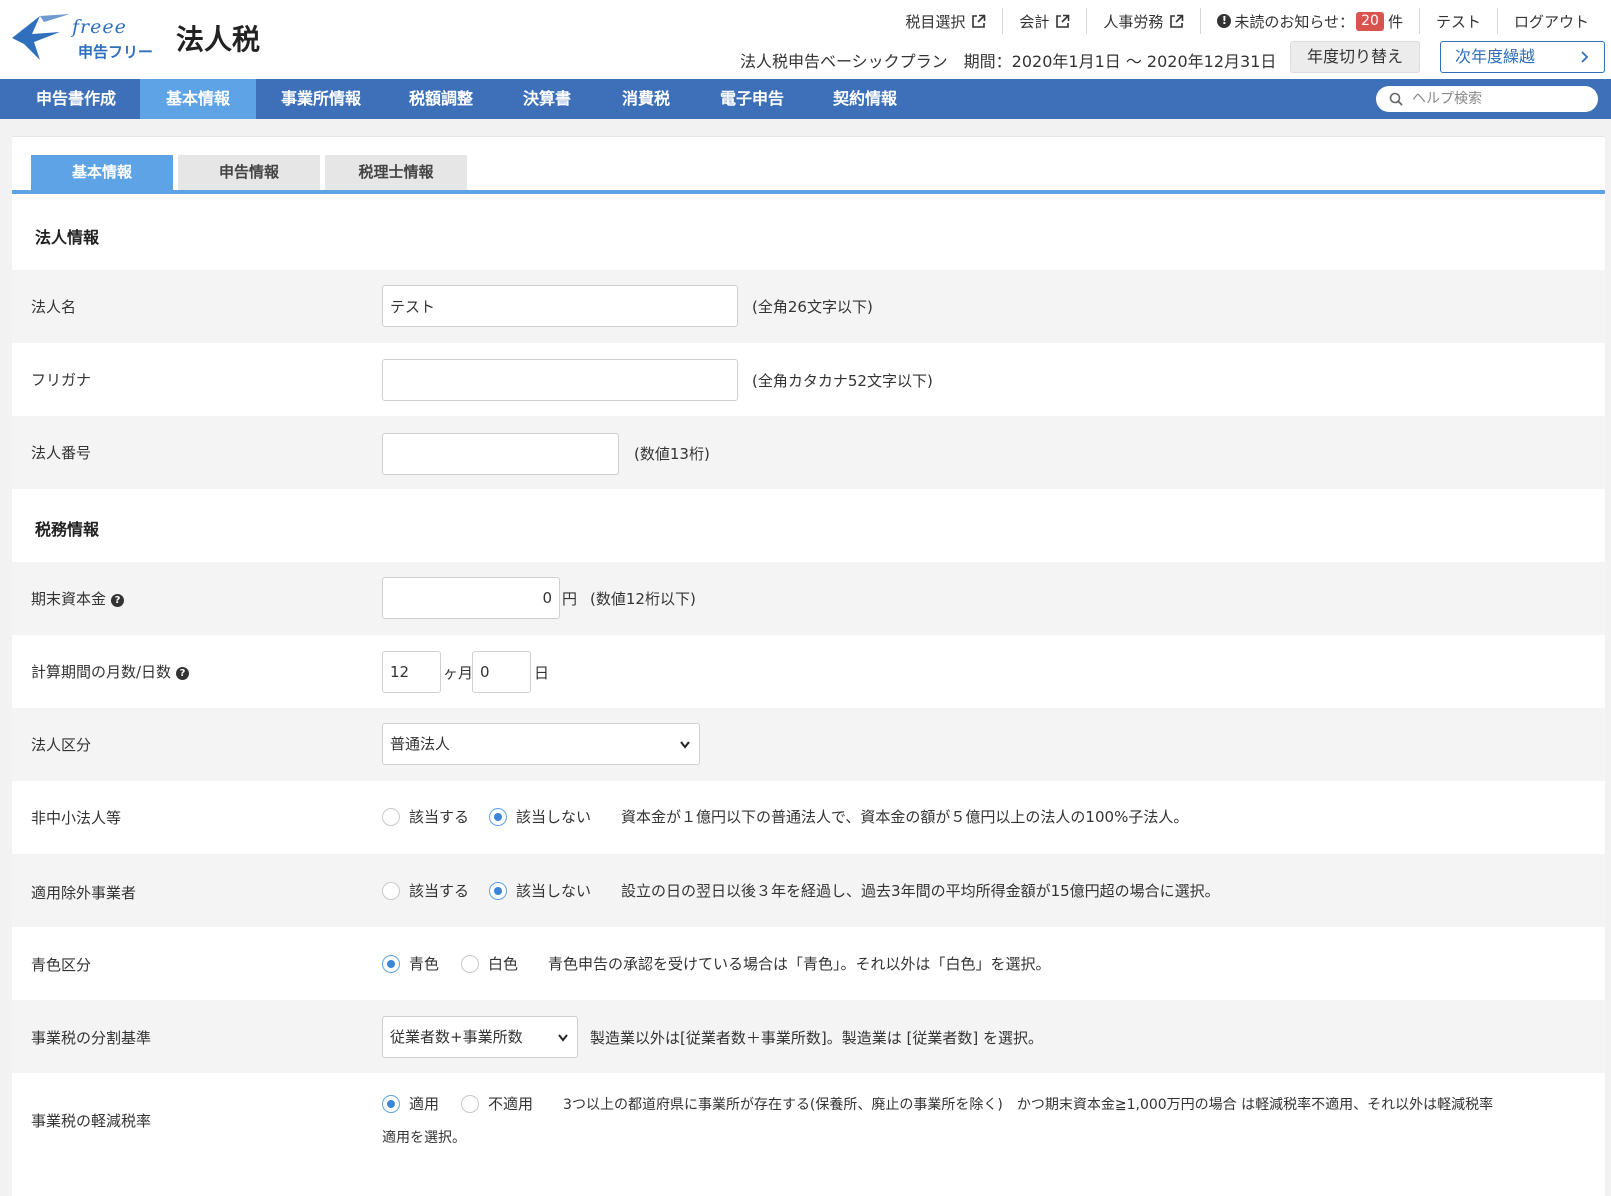 The image size is (1611, 1196). What do you see at coordinates (61, 380) in the screenshot?
I see `furigana-label: フリガナ` at bounding box center [61, 380].